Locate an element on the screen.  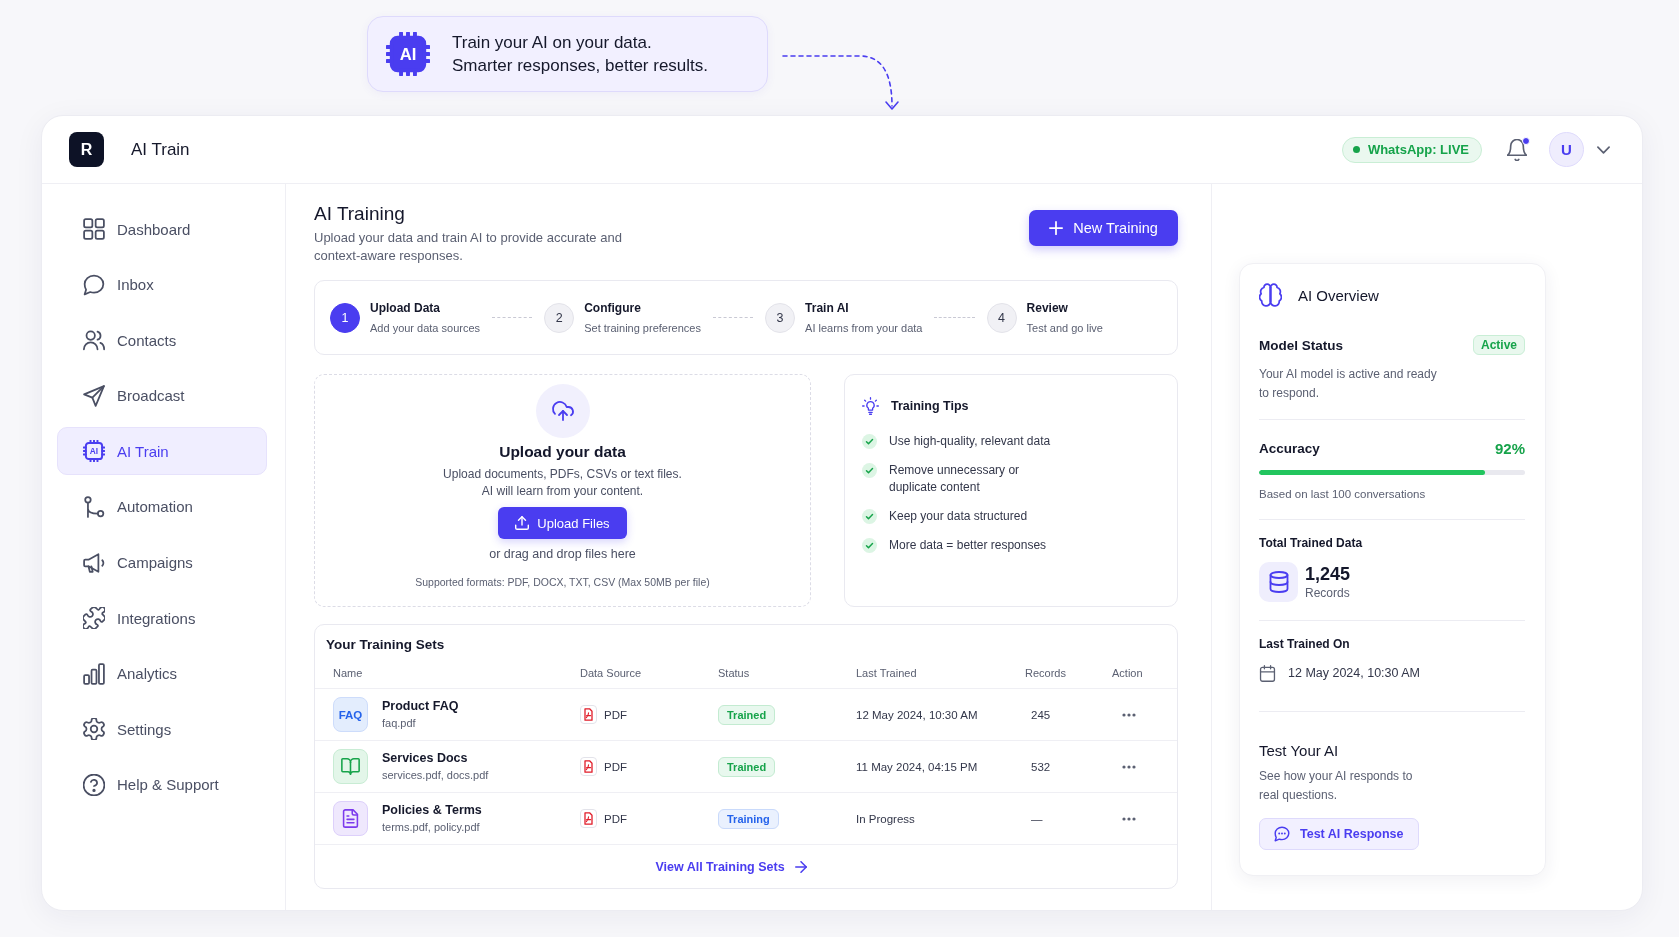
help-icon is located at coordinates (94, 784).